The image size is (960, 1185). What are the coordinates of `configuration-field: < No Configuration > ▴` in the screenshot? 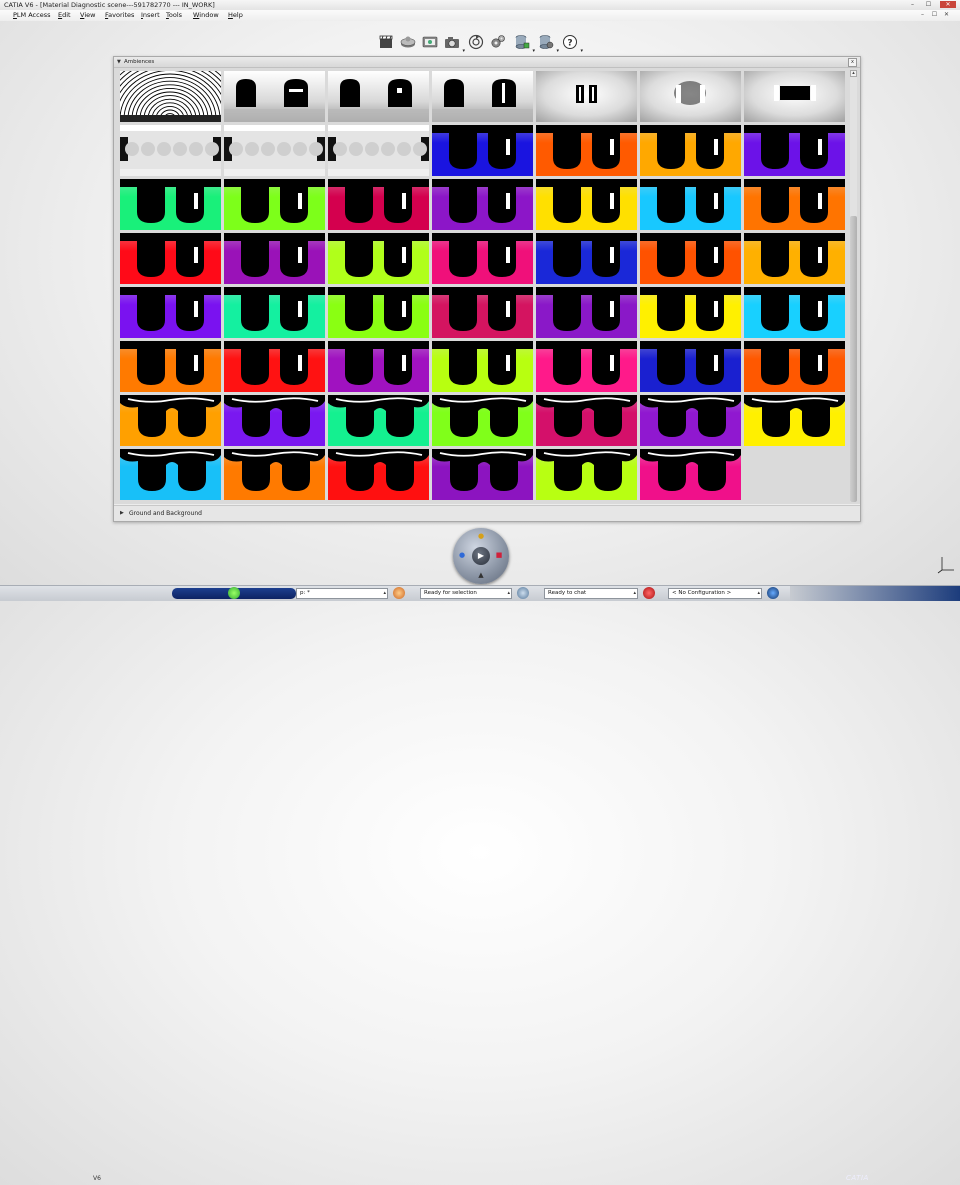 It's located at (715, 593).